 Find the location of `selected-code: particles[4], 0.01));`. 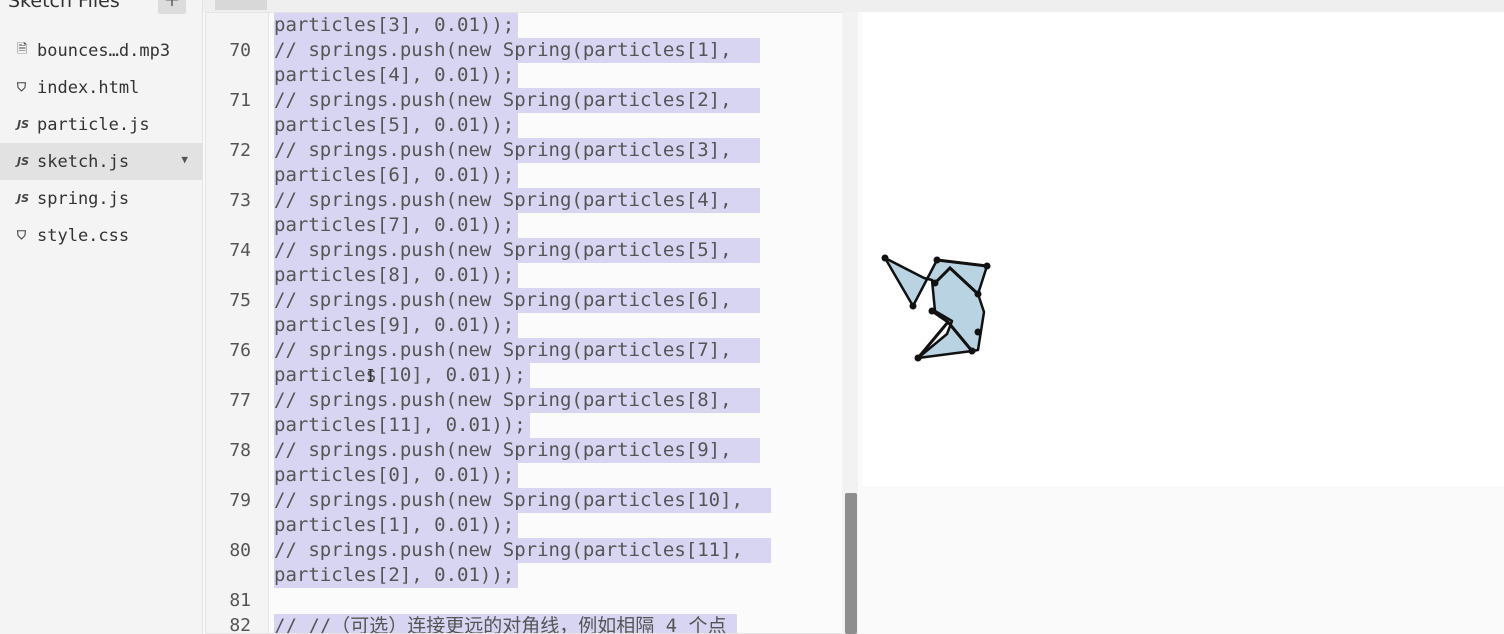

selected-code: particles[4], 0.01)); is located at coordinates (396, 75).